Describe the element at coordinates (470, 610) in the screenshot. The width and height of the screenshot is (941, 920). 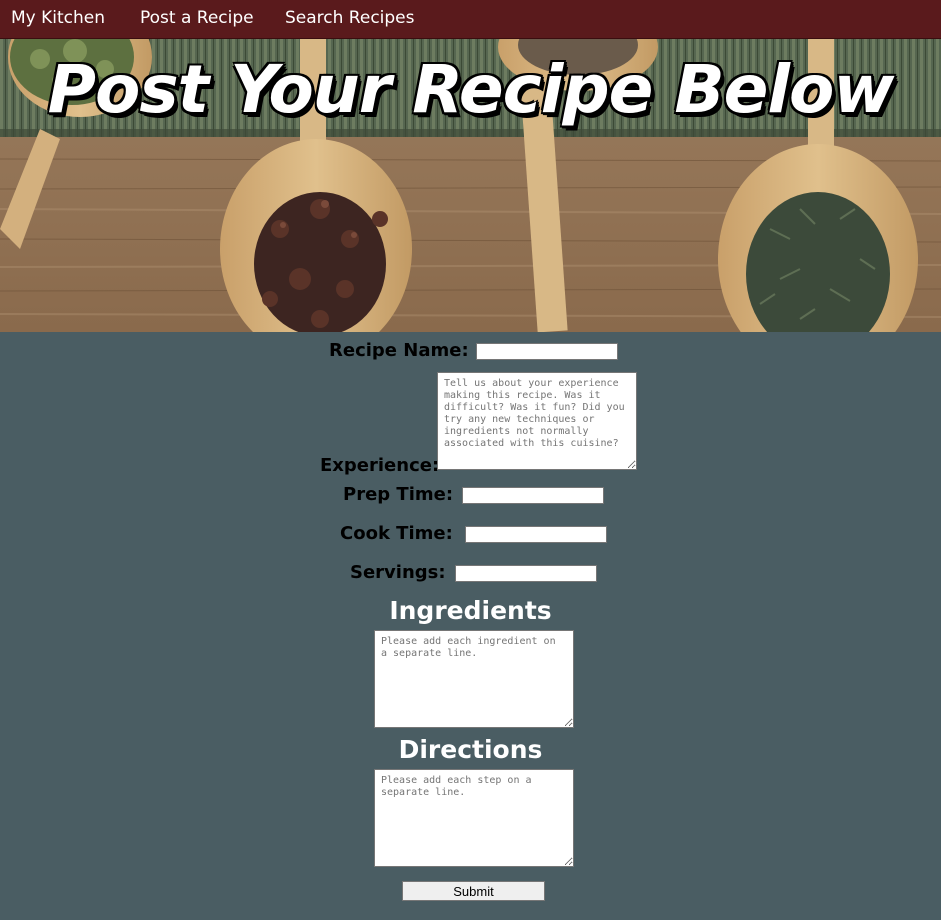
I see `ingredients-heading: Ingredients` at that location.